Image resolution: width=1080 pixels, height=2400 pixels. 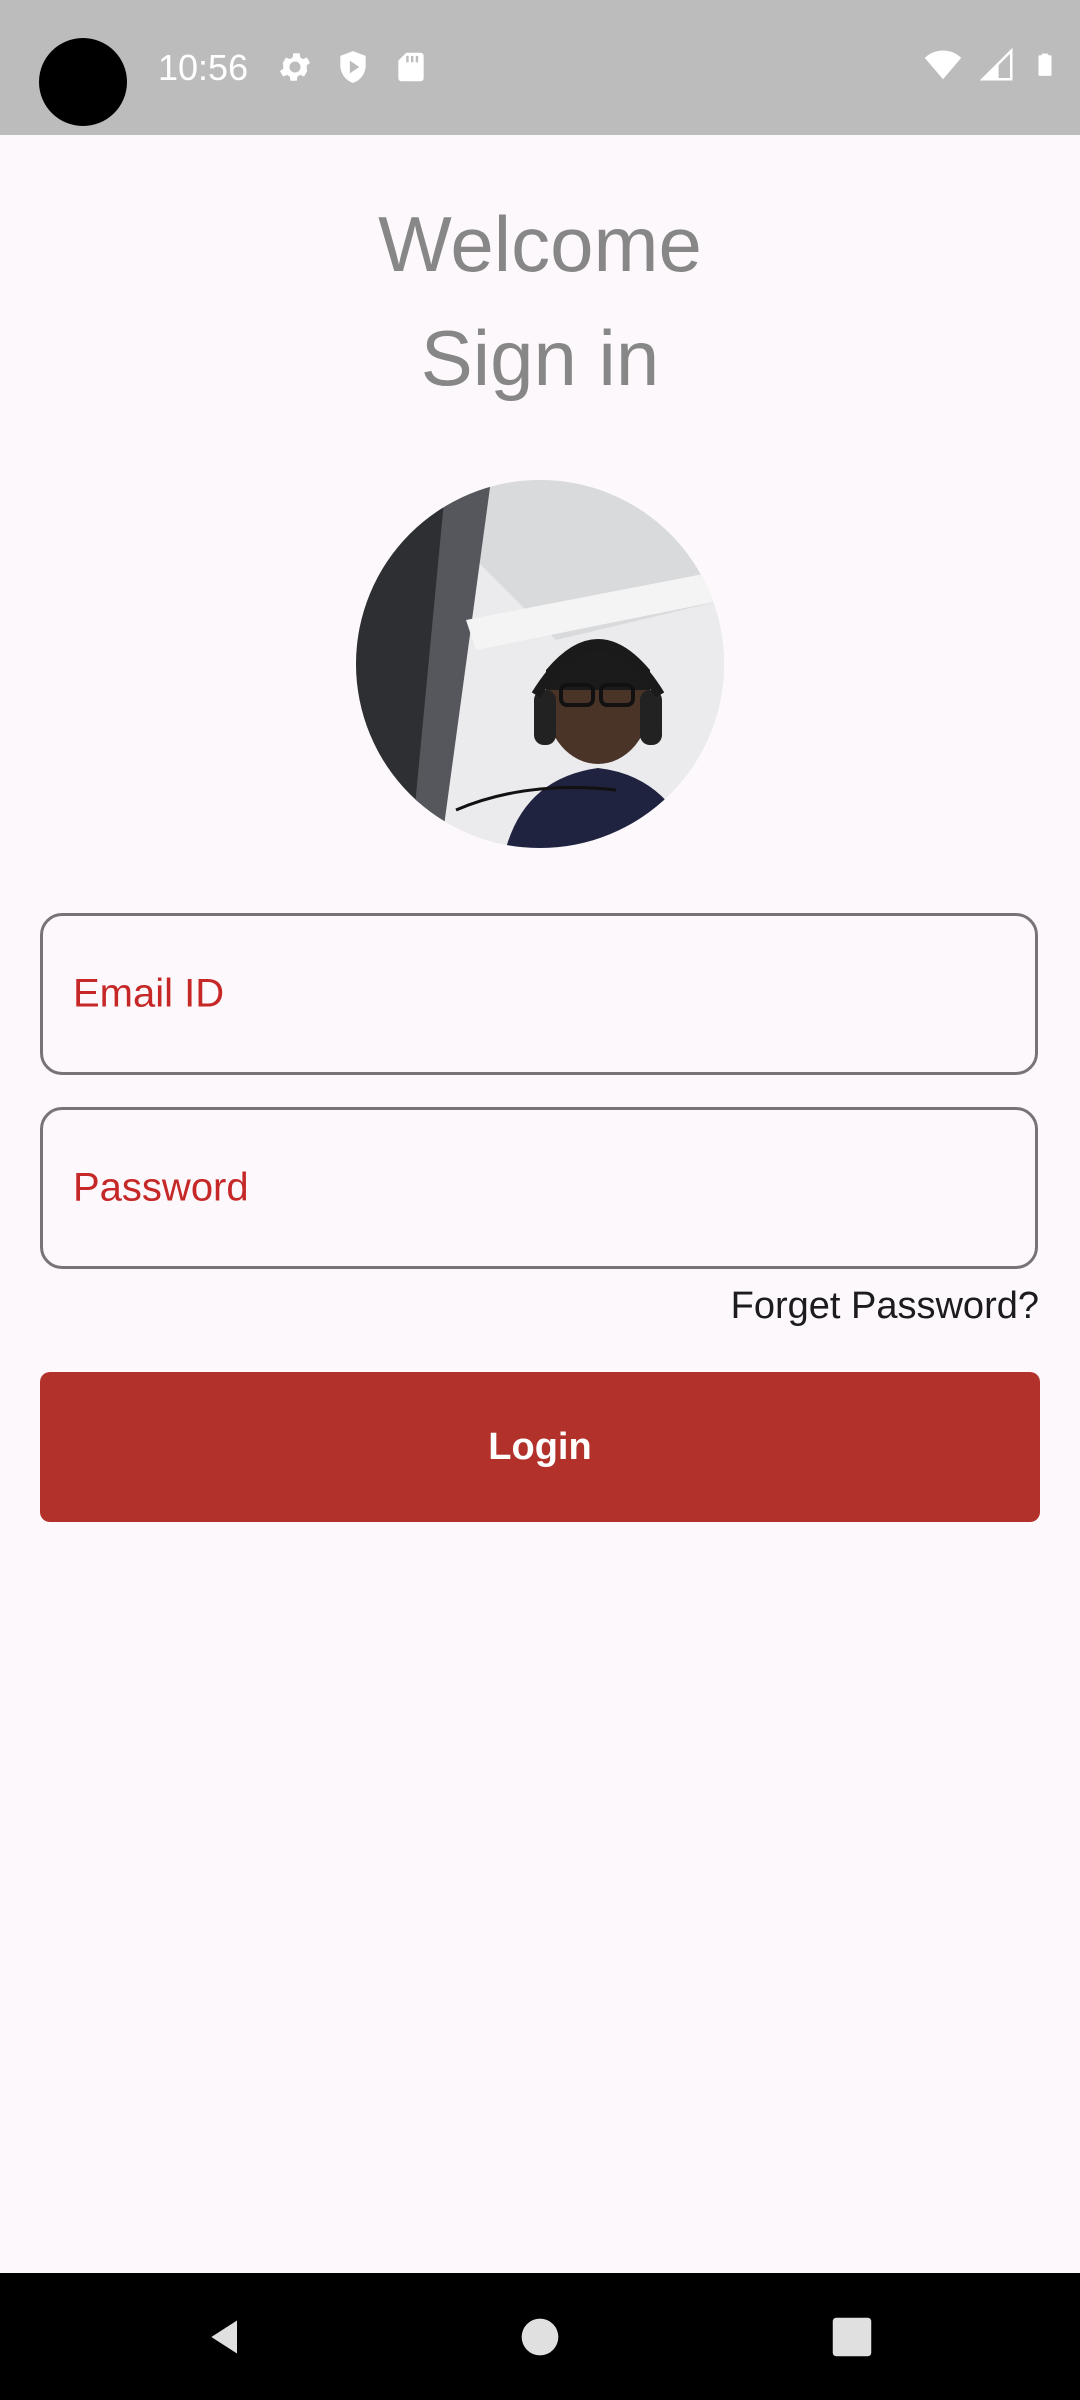 I want to click on camera-cutout, so click(x=83, y=82).